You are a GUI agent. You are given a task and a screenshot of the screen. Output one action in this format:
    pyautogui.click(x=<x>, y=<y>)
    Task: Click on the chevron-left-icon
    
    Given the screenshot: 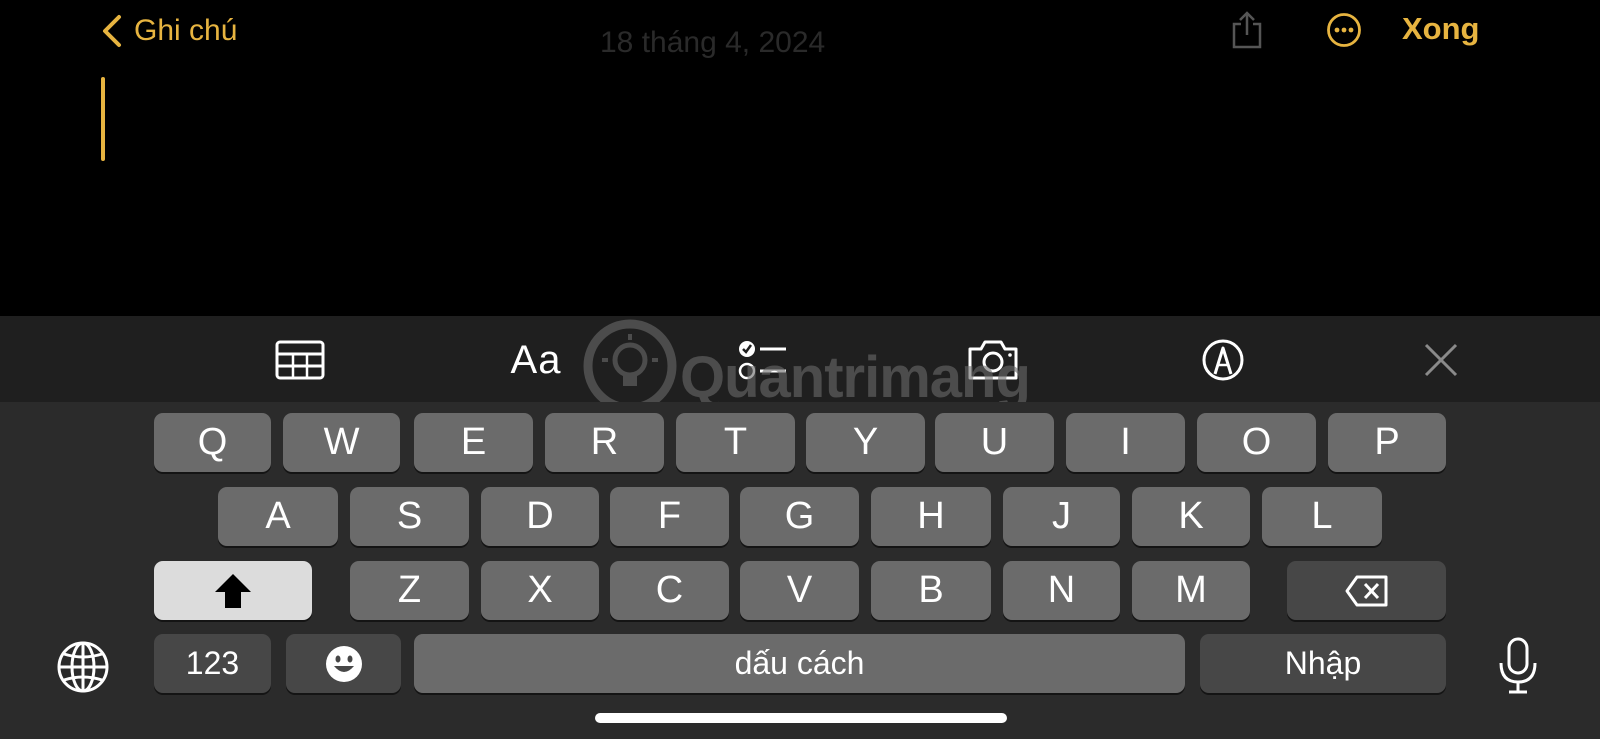 What is the action you would take?
    pyautogui.click(x=112, y=31)
    